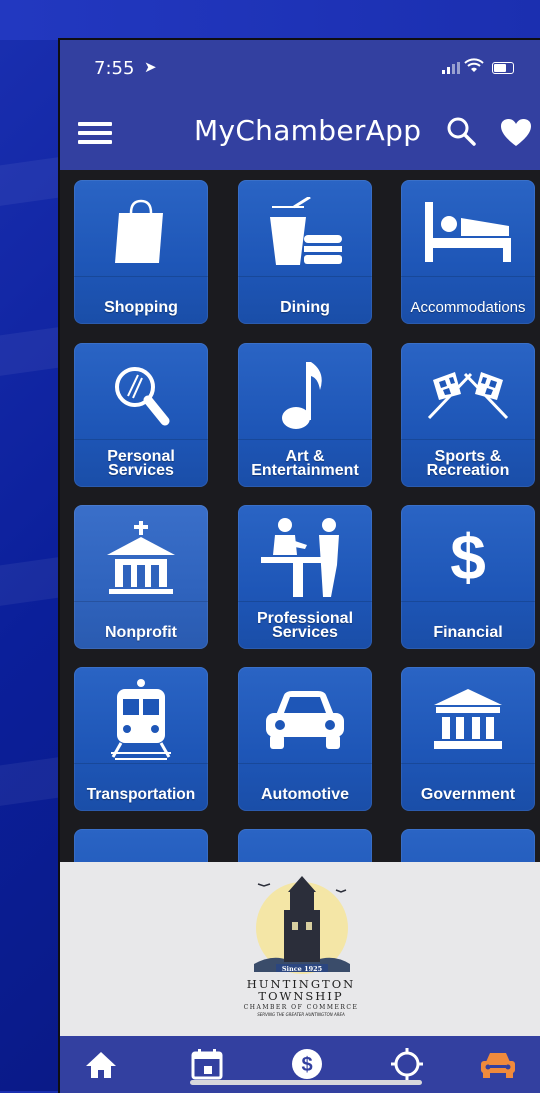 The height and width of the screenshot is (1093, 540). Describe the element at coordinates (141, 307) in the screenshot. I see `category-label: Shopping` at that location.